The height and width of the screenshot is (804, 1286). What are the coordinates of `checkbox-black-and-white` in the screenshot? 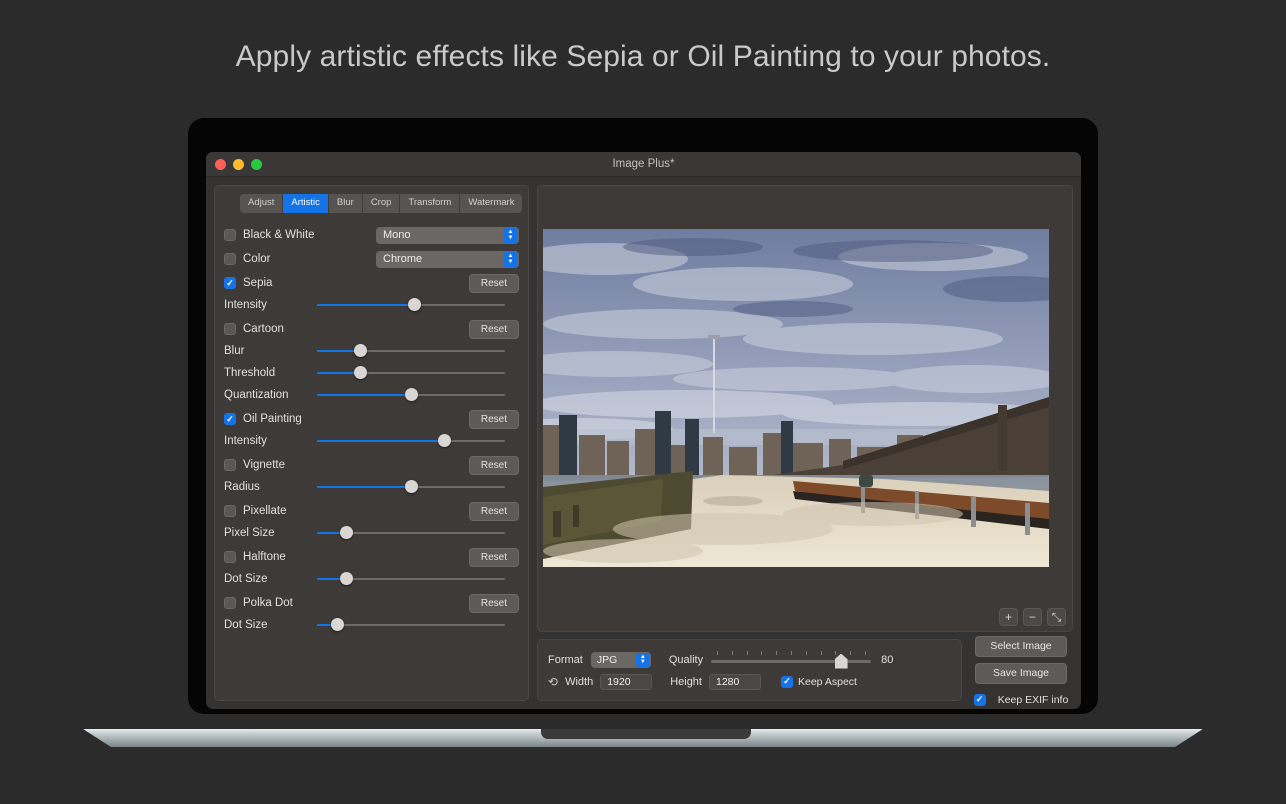 It's located at (230, 235).